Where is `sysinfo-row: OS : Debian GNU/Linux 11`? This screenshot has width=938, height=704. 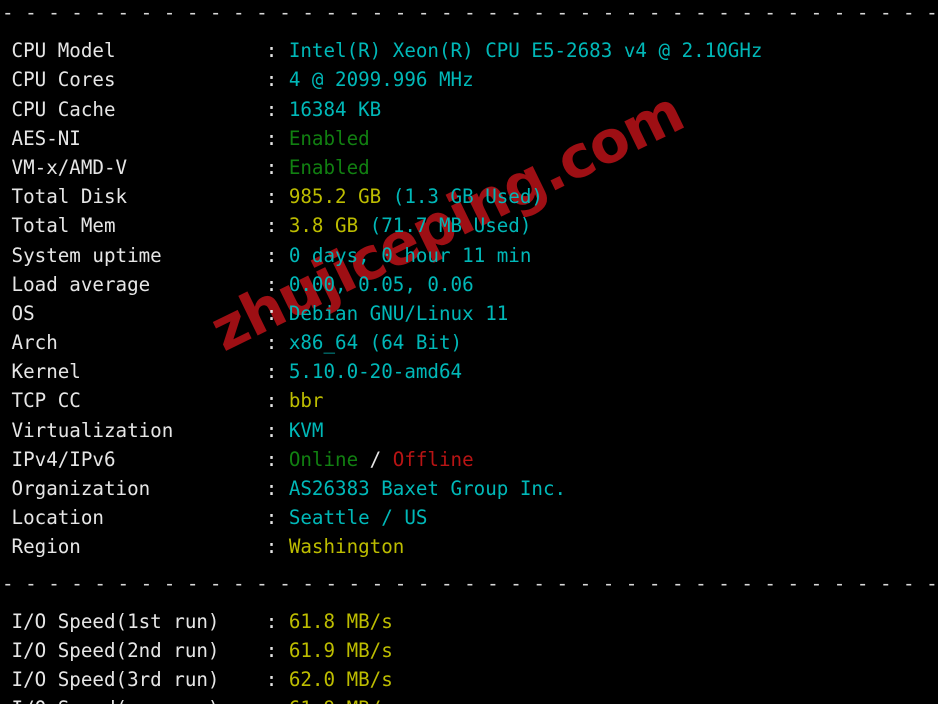
sysinfo-row: OS : Debian GNU/Linux 11 is located at coordinates (469, 313).